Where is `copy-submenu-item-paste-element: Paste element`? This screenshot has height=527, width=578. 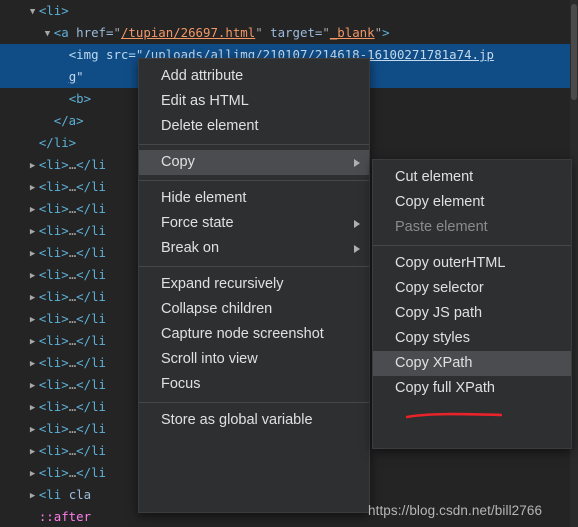 copy-submenu-item-paste-element: Paste element is located at coordinates (472, 227).